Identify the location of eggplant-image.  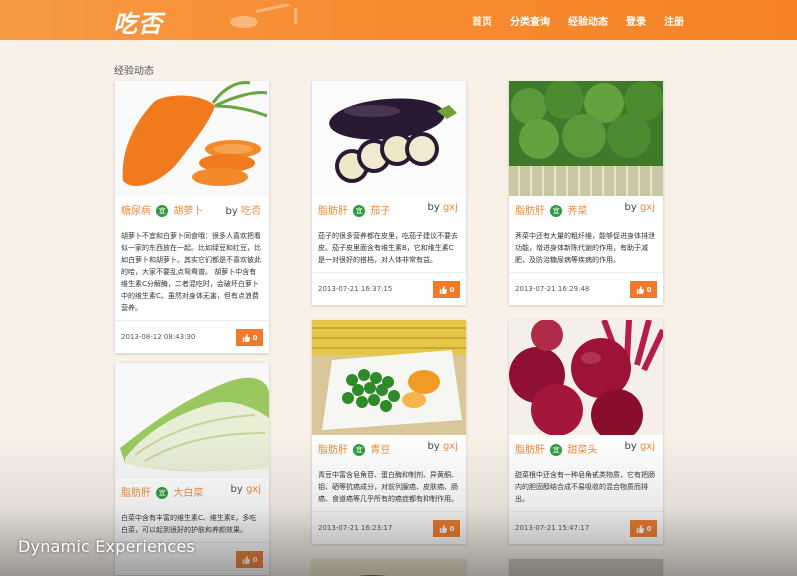
(389, 138).